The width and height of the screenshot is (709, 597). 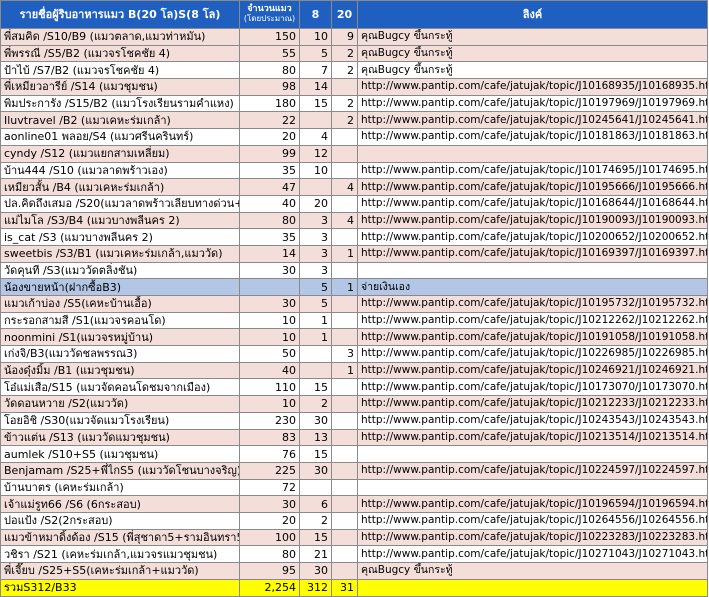 What do you see at coordinates (120, 70) in the screenshot?
I see `name-cell: ป้าไบ้ /S7/B2 (แมวจรโชคชัย 4)` at bounding box center [120, 70].